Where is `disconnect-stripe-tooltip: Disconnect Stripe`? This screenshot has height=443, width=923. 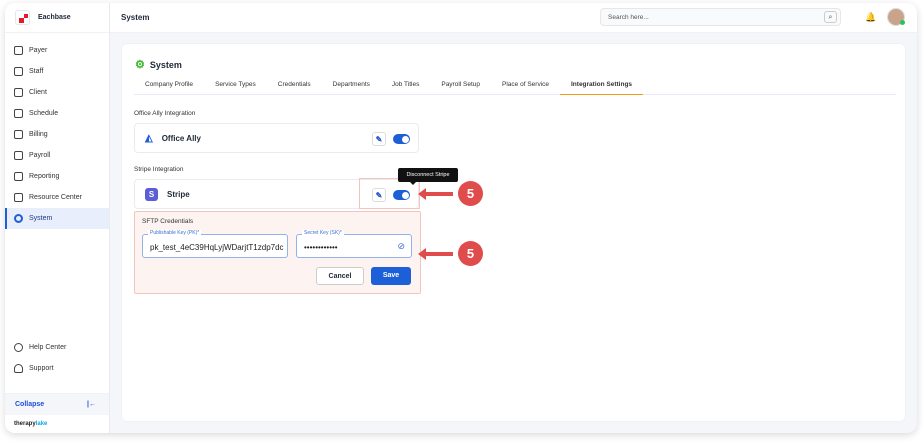
disconnect-stripe-tooltip: Disconnect Stripe is located at coordinates (428, 176).